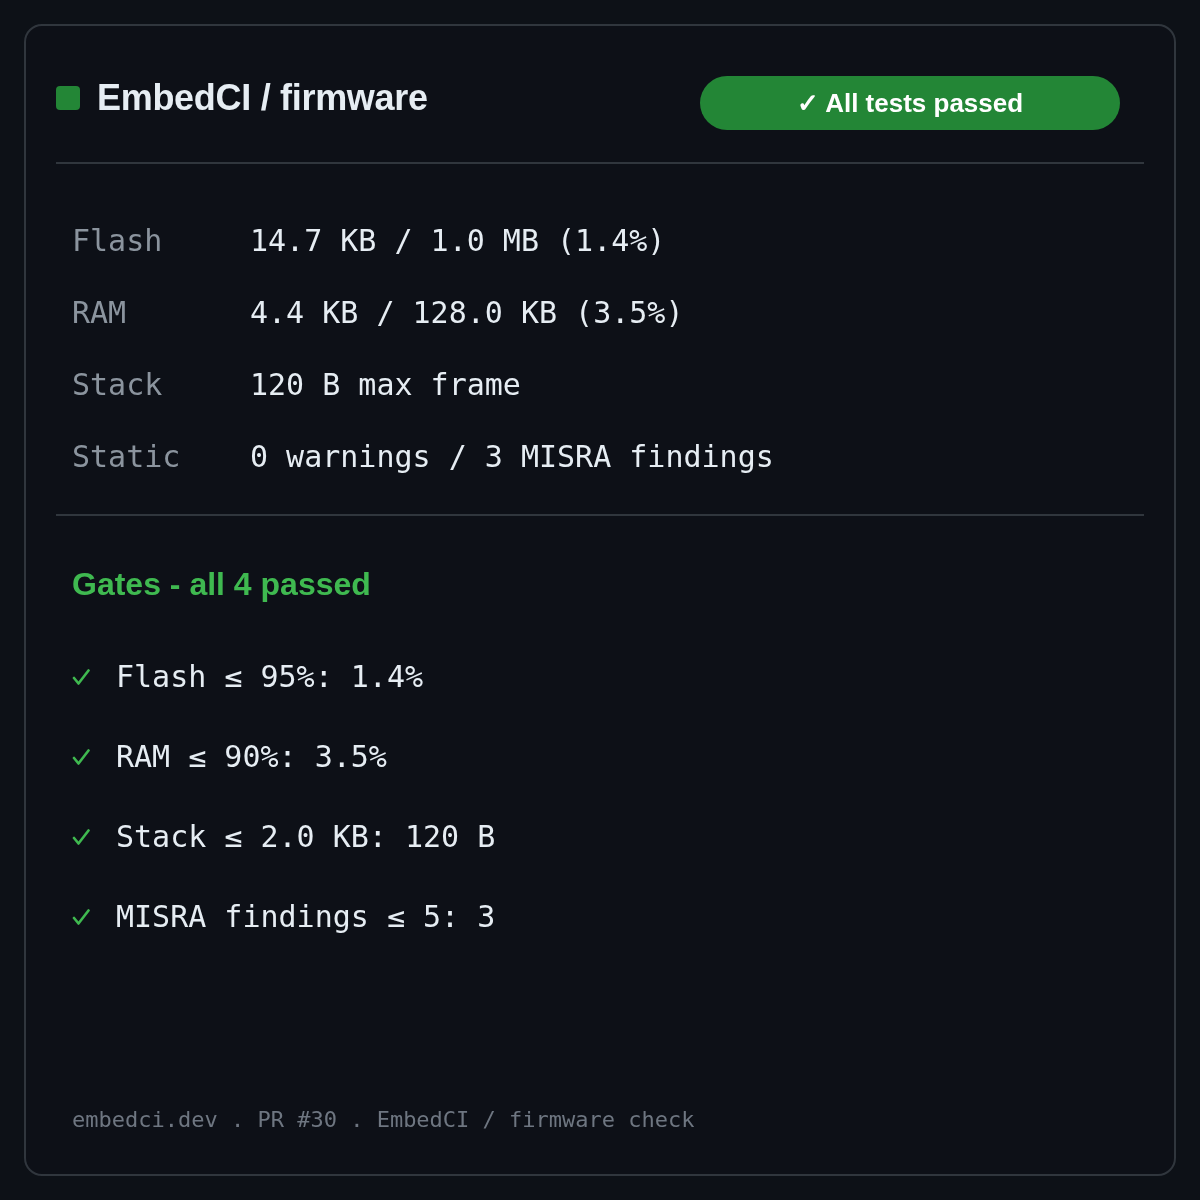 The width and height of the screenshot is (1200, 1200). Describe the element at coordinates (118, 385) in the screenshot. I see `metric-label: Stack` at that location.